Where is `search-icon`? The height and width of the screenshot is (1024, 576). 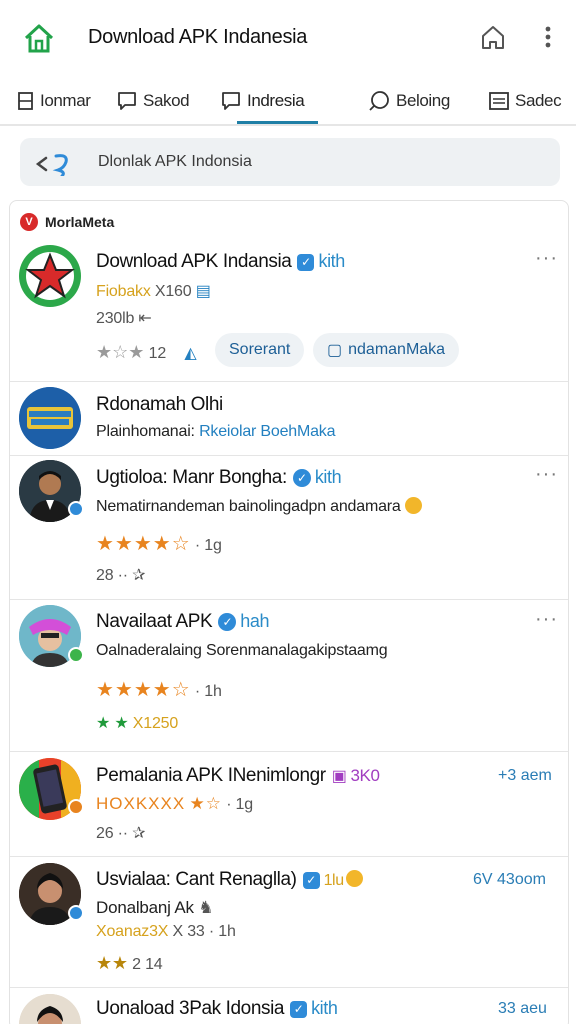 search-icon is located at coordinates (51, 165).